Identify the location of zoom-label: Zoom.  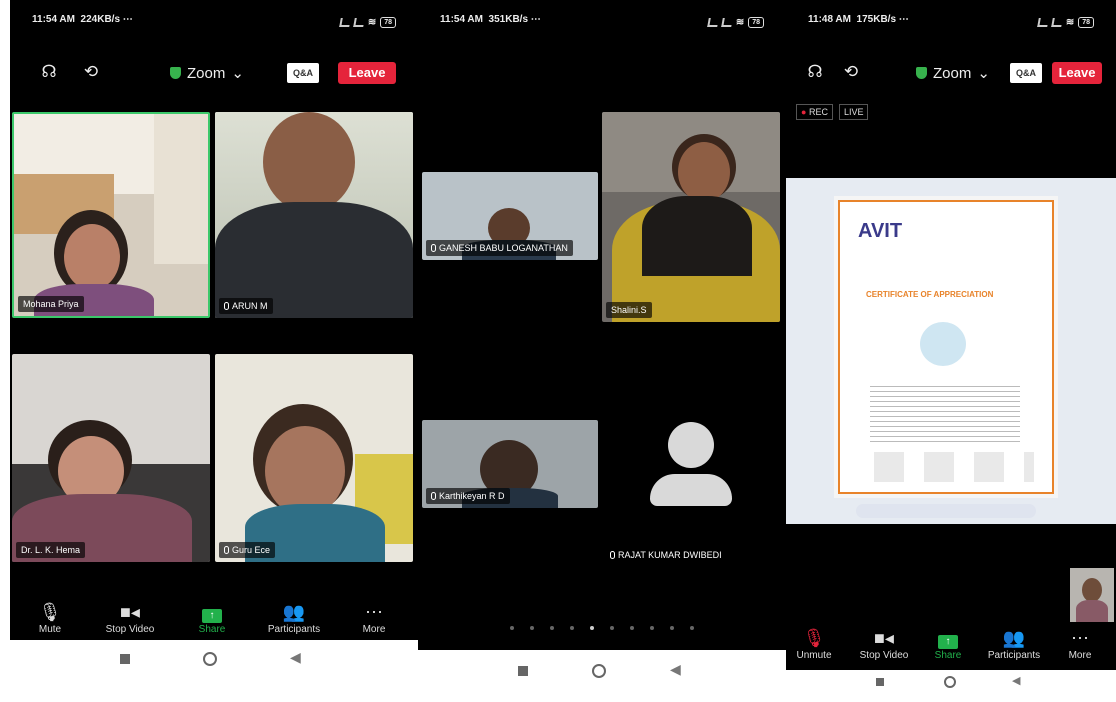
(952, 73).